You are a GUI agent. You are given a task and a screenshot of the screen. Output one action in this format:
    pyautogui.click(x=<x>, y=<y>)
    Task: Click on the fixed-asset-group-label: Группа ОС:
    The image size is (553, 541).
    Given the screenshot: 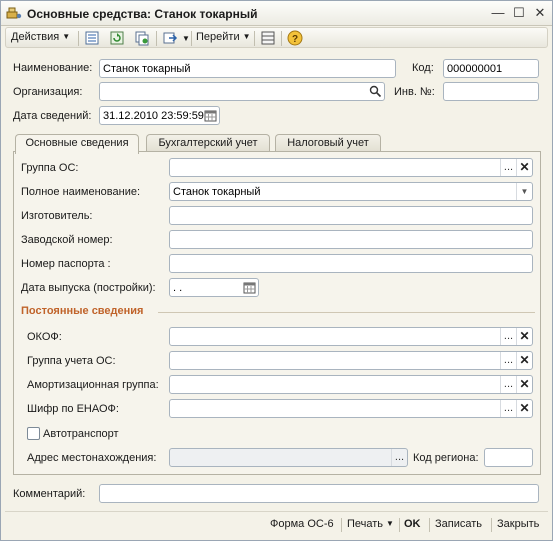 What is the action you would take?
    pyautogui.click(x=50, y=168)
    